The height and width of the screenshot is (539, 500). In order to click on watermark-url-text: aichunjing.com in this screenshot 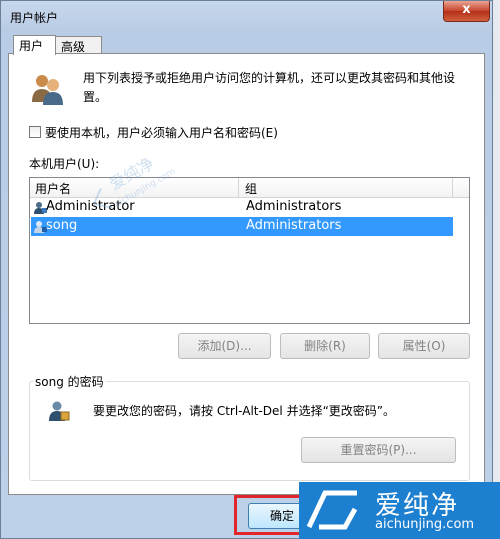, I will do `click(425, 524)`.